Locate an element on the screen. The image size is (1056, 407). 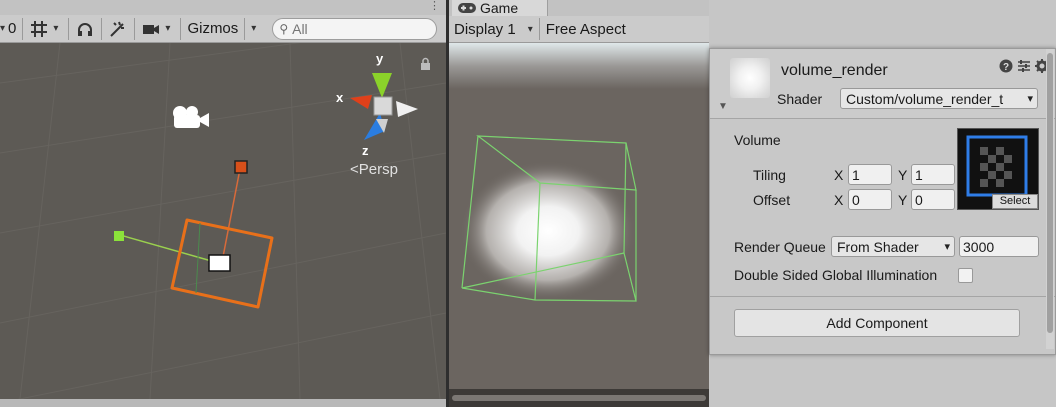
tiling-y-value: 1 is located at coordinates (919, 174).